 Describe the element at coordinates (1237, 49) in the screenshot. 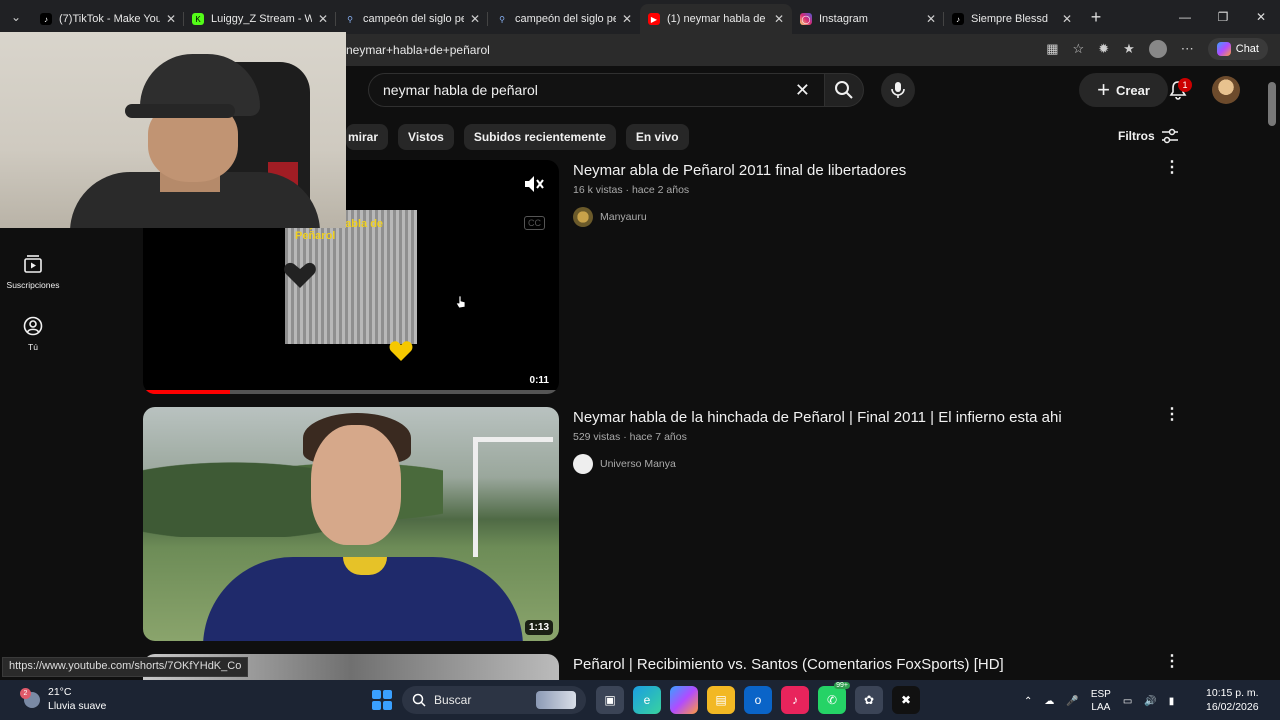

I see `copilot-chat-button: Chat` at that location.